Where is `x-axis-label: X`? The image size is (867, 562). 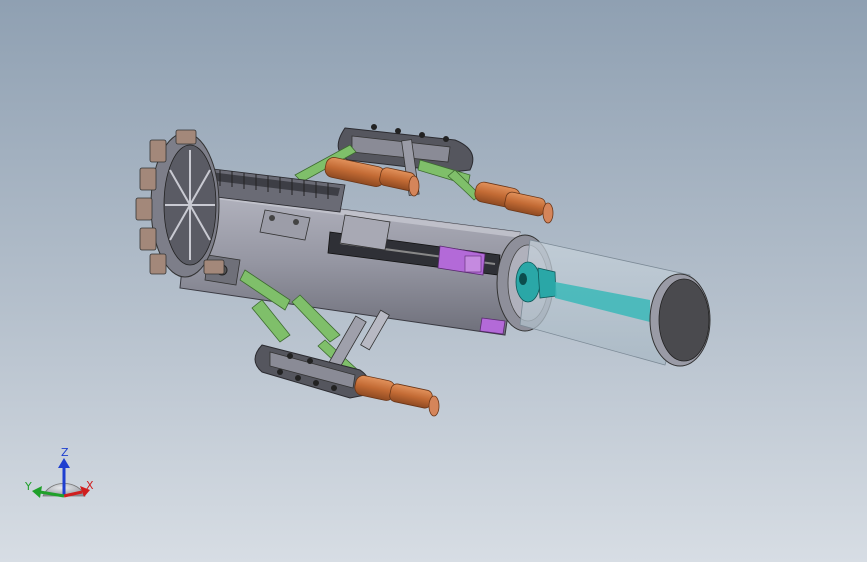
x-axis-label: X is located at coordinates (90, 485).